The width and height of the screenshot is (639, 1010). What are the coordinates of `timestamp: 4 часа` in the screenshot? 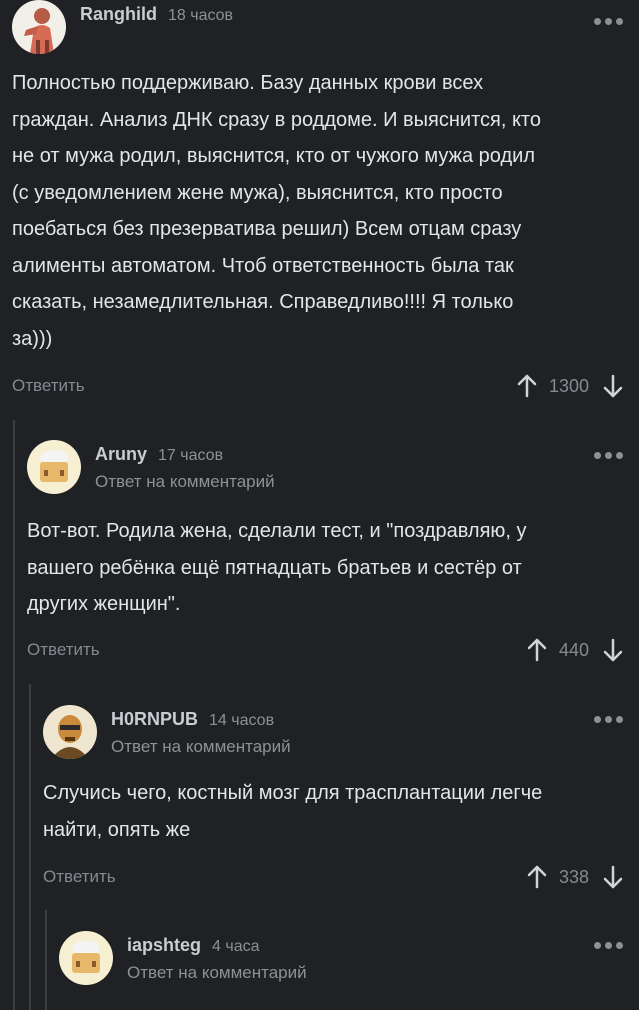 It's located at (236, 946).